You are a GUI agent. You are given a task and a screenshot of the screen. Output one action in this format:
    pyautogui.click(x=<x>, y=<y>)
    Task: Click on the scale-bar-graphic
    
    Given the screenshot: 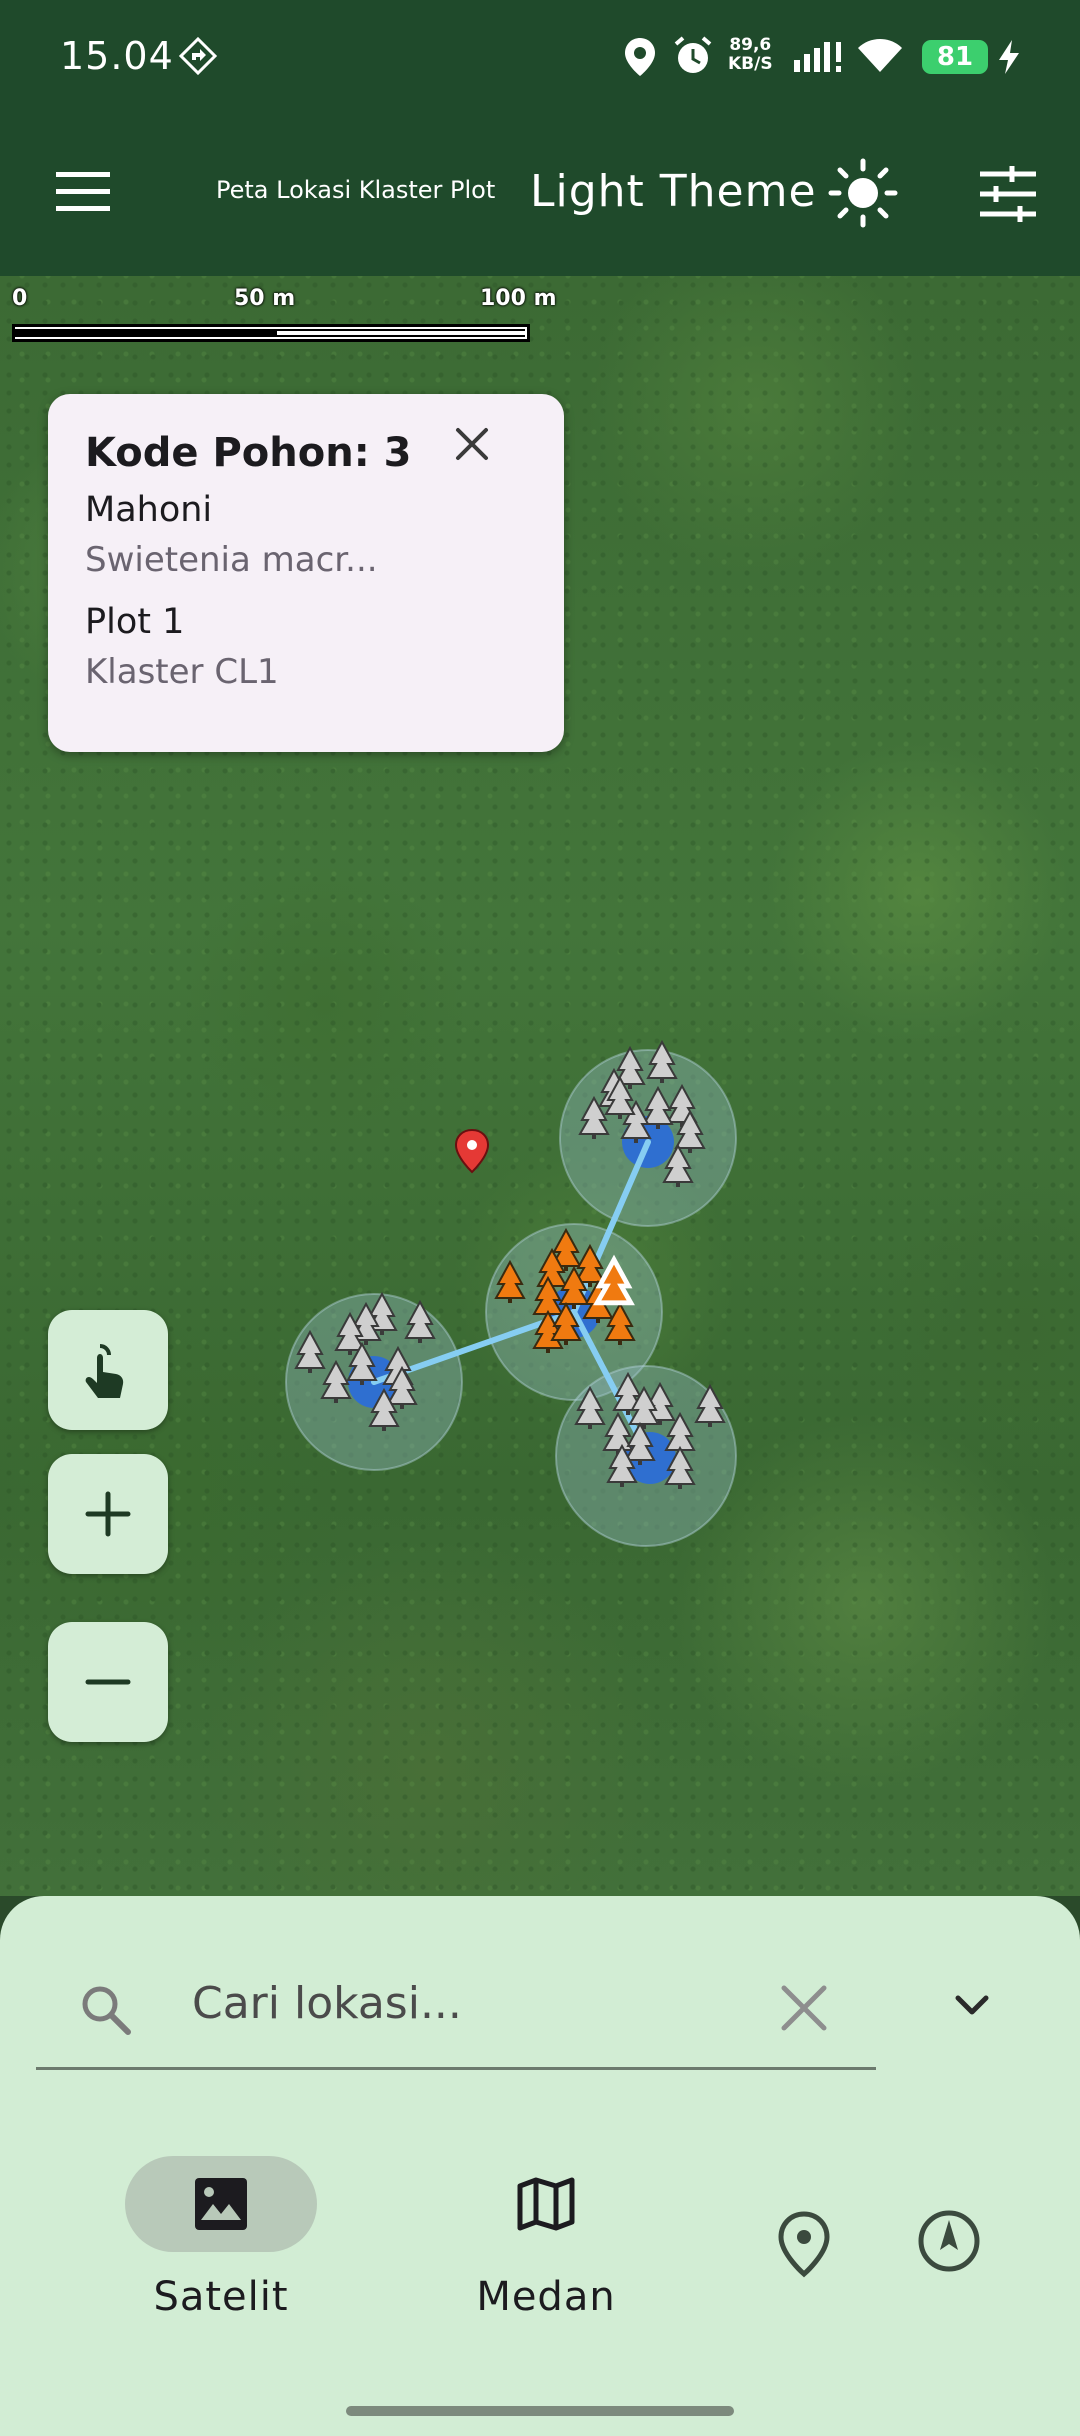 What is the action you would take?
    pyautogui.click(x=271, y=333)
    